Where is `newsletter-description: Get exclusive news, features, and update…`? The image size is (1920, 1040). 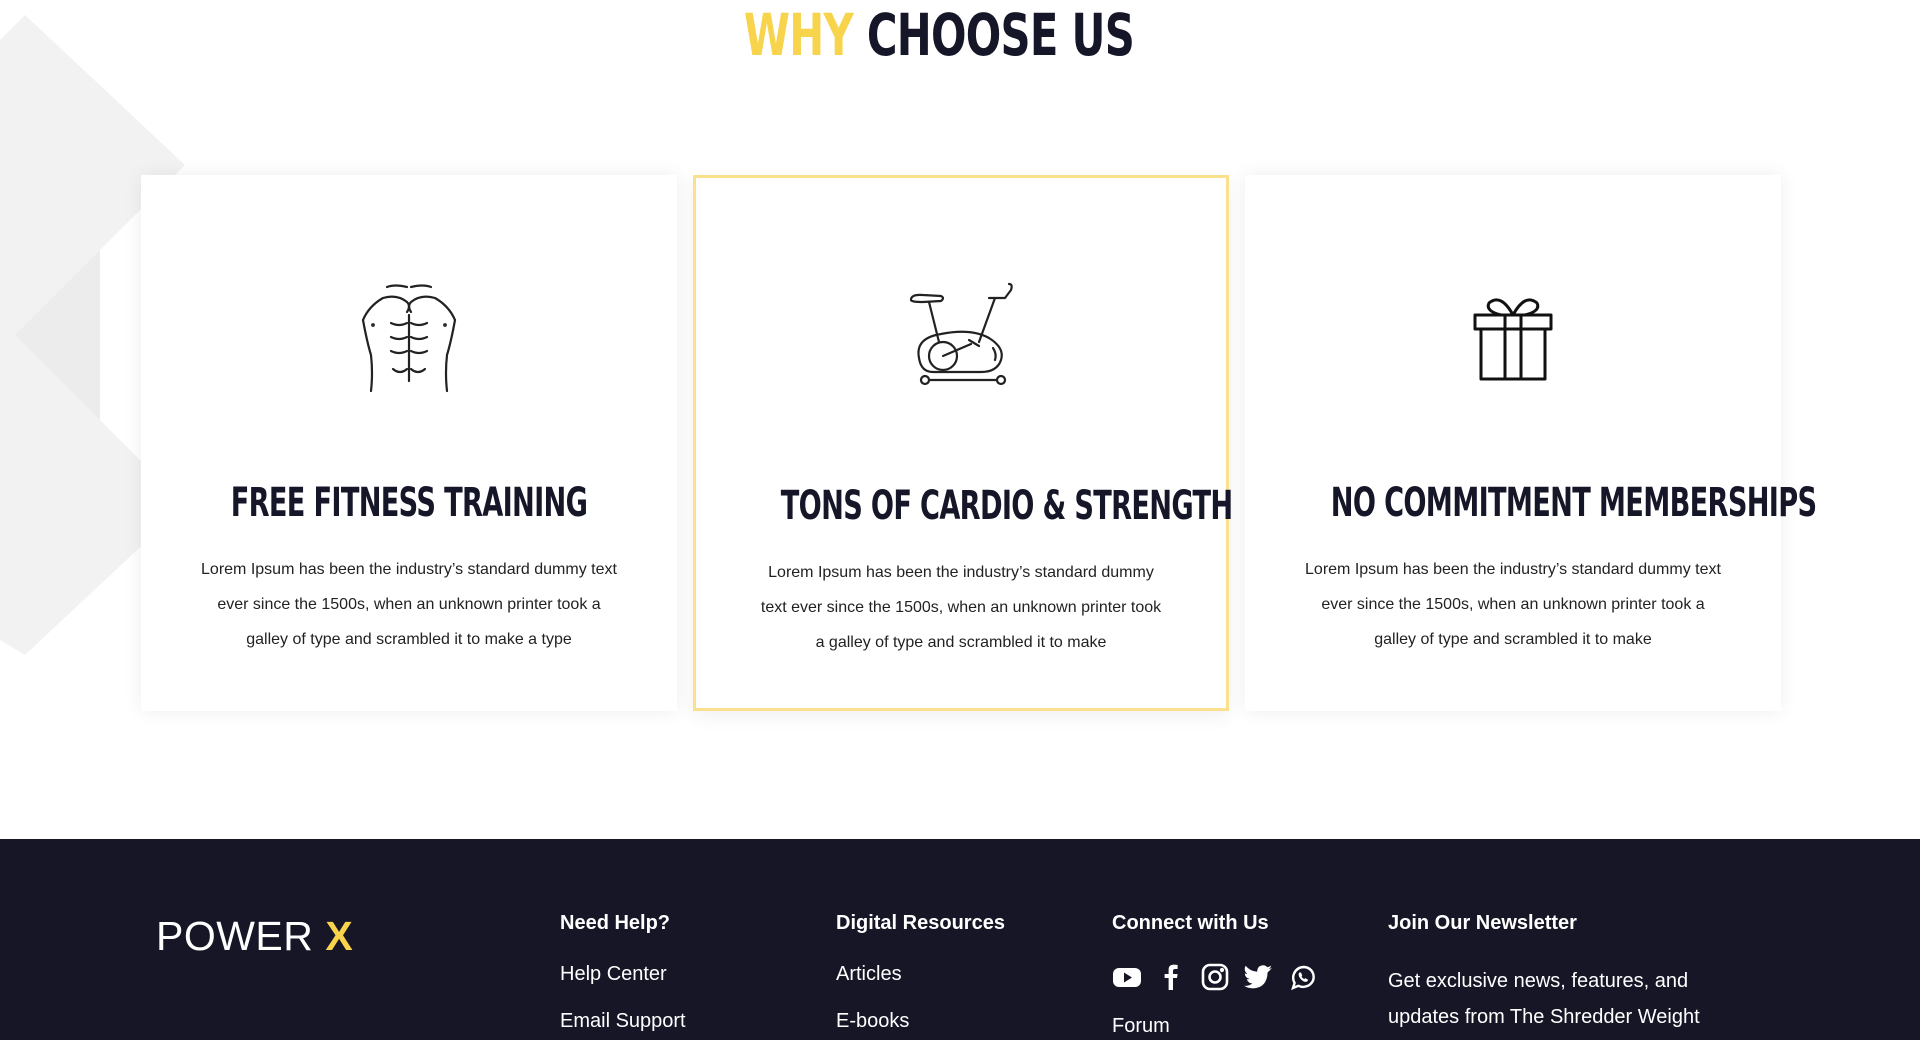 newsletter-description: Get exclusive news, features, and update… is located at coordinates (1544, 999).